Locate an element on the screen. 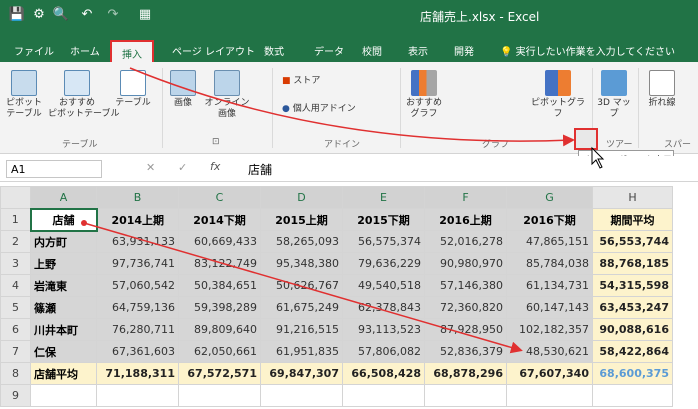  avg-cell: 69,847,307 is located at coordinates (301, 373).